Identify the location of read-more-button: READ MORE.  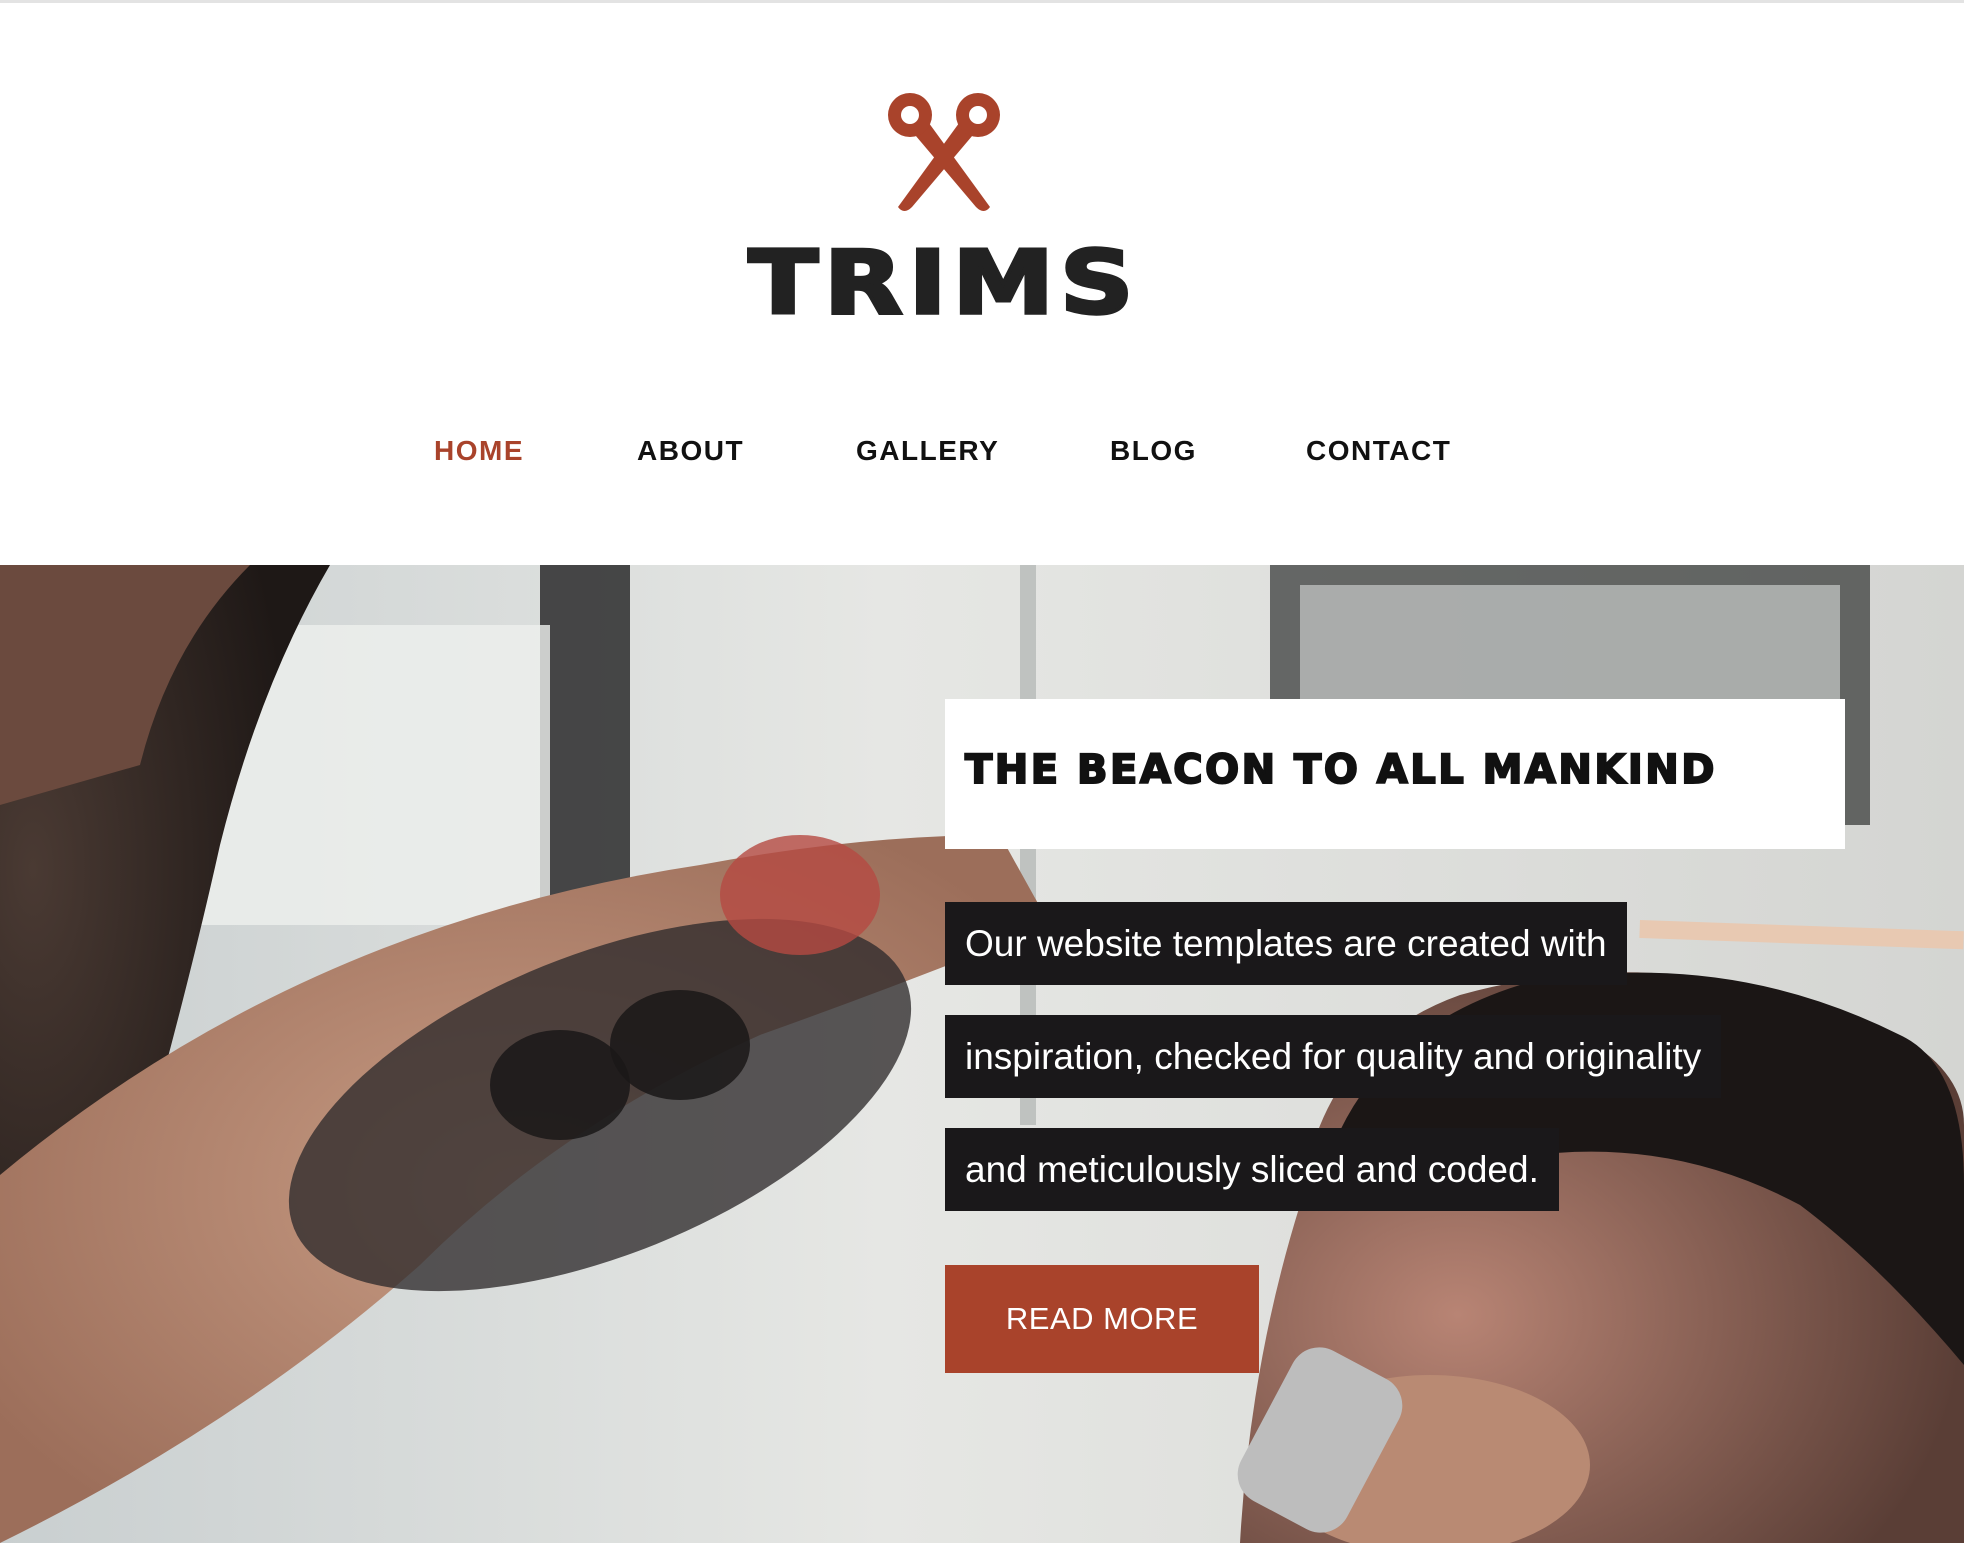
(1102, 1319).